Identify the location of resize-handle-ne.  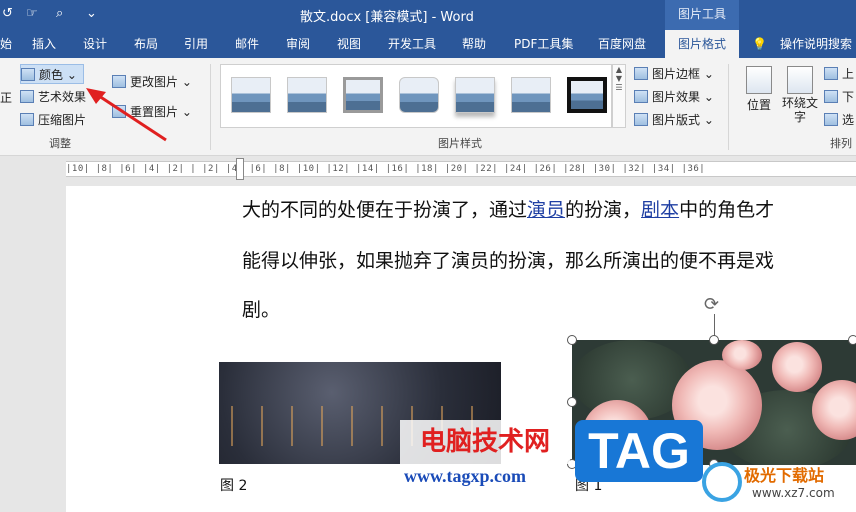
(852, 340).